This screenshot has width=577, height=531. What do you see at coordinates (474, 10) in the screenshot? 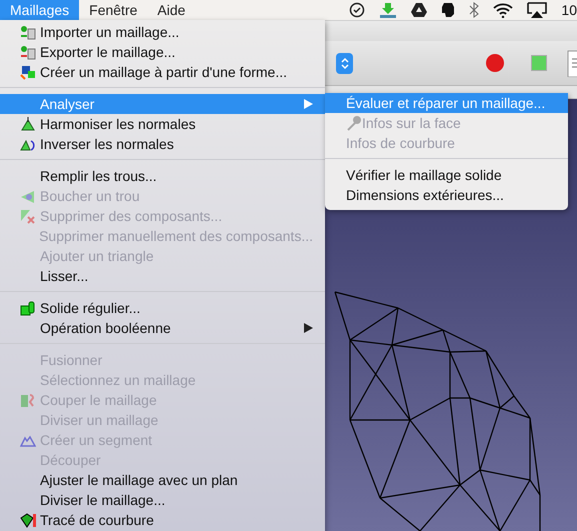
I see `bluetooth-icon` at bounding box center [474, 10].